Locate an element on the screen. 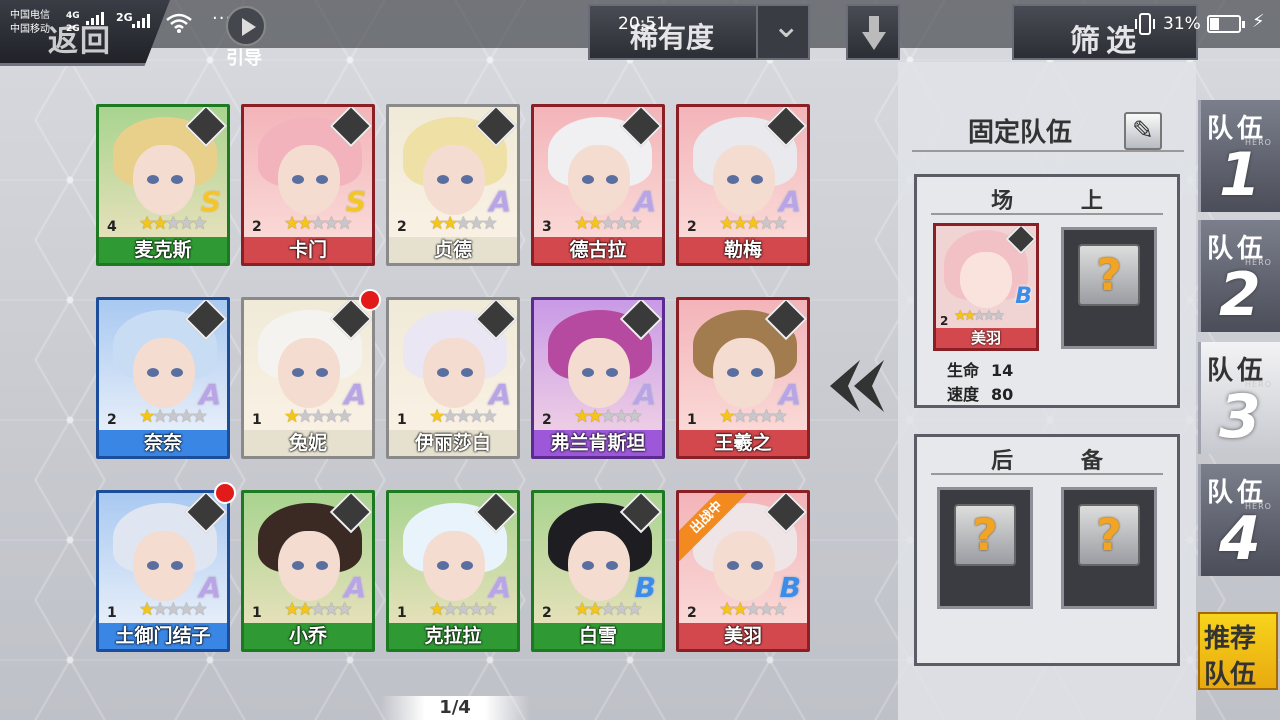  signal-icon is located at coordinates (95, 18).